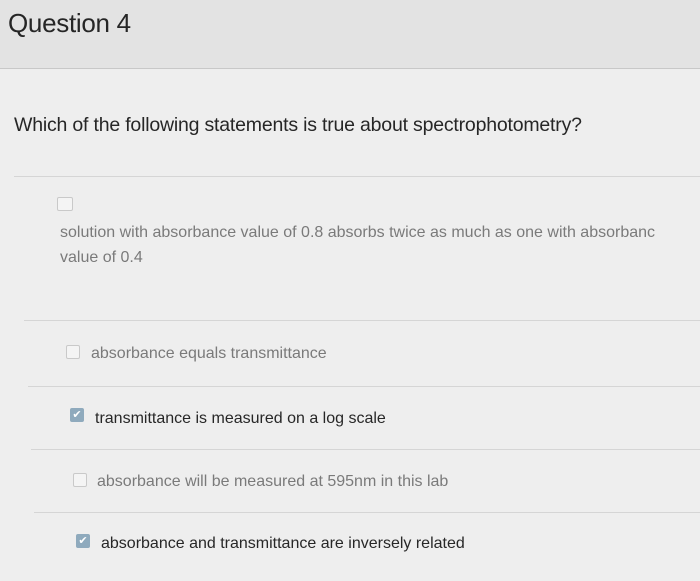 This screenshot has height=581, width=700. I want to click on question-header: Question 4, so click(350, 34).